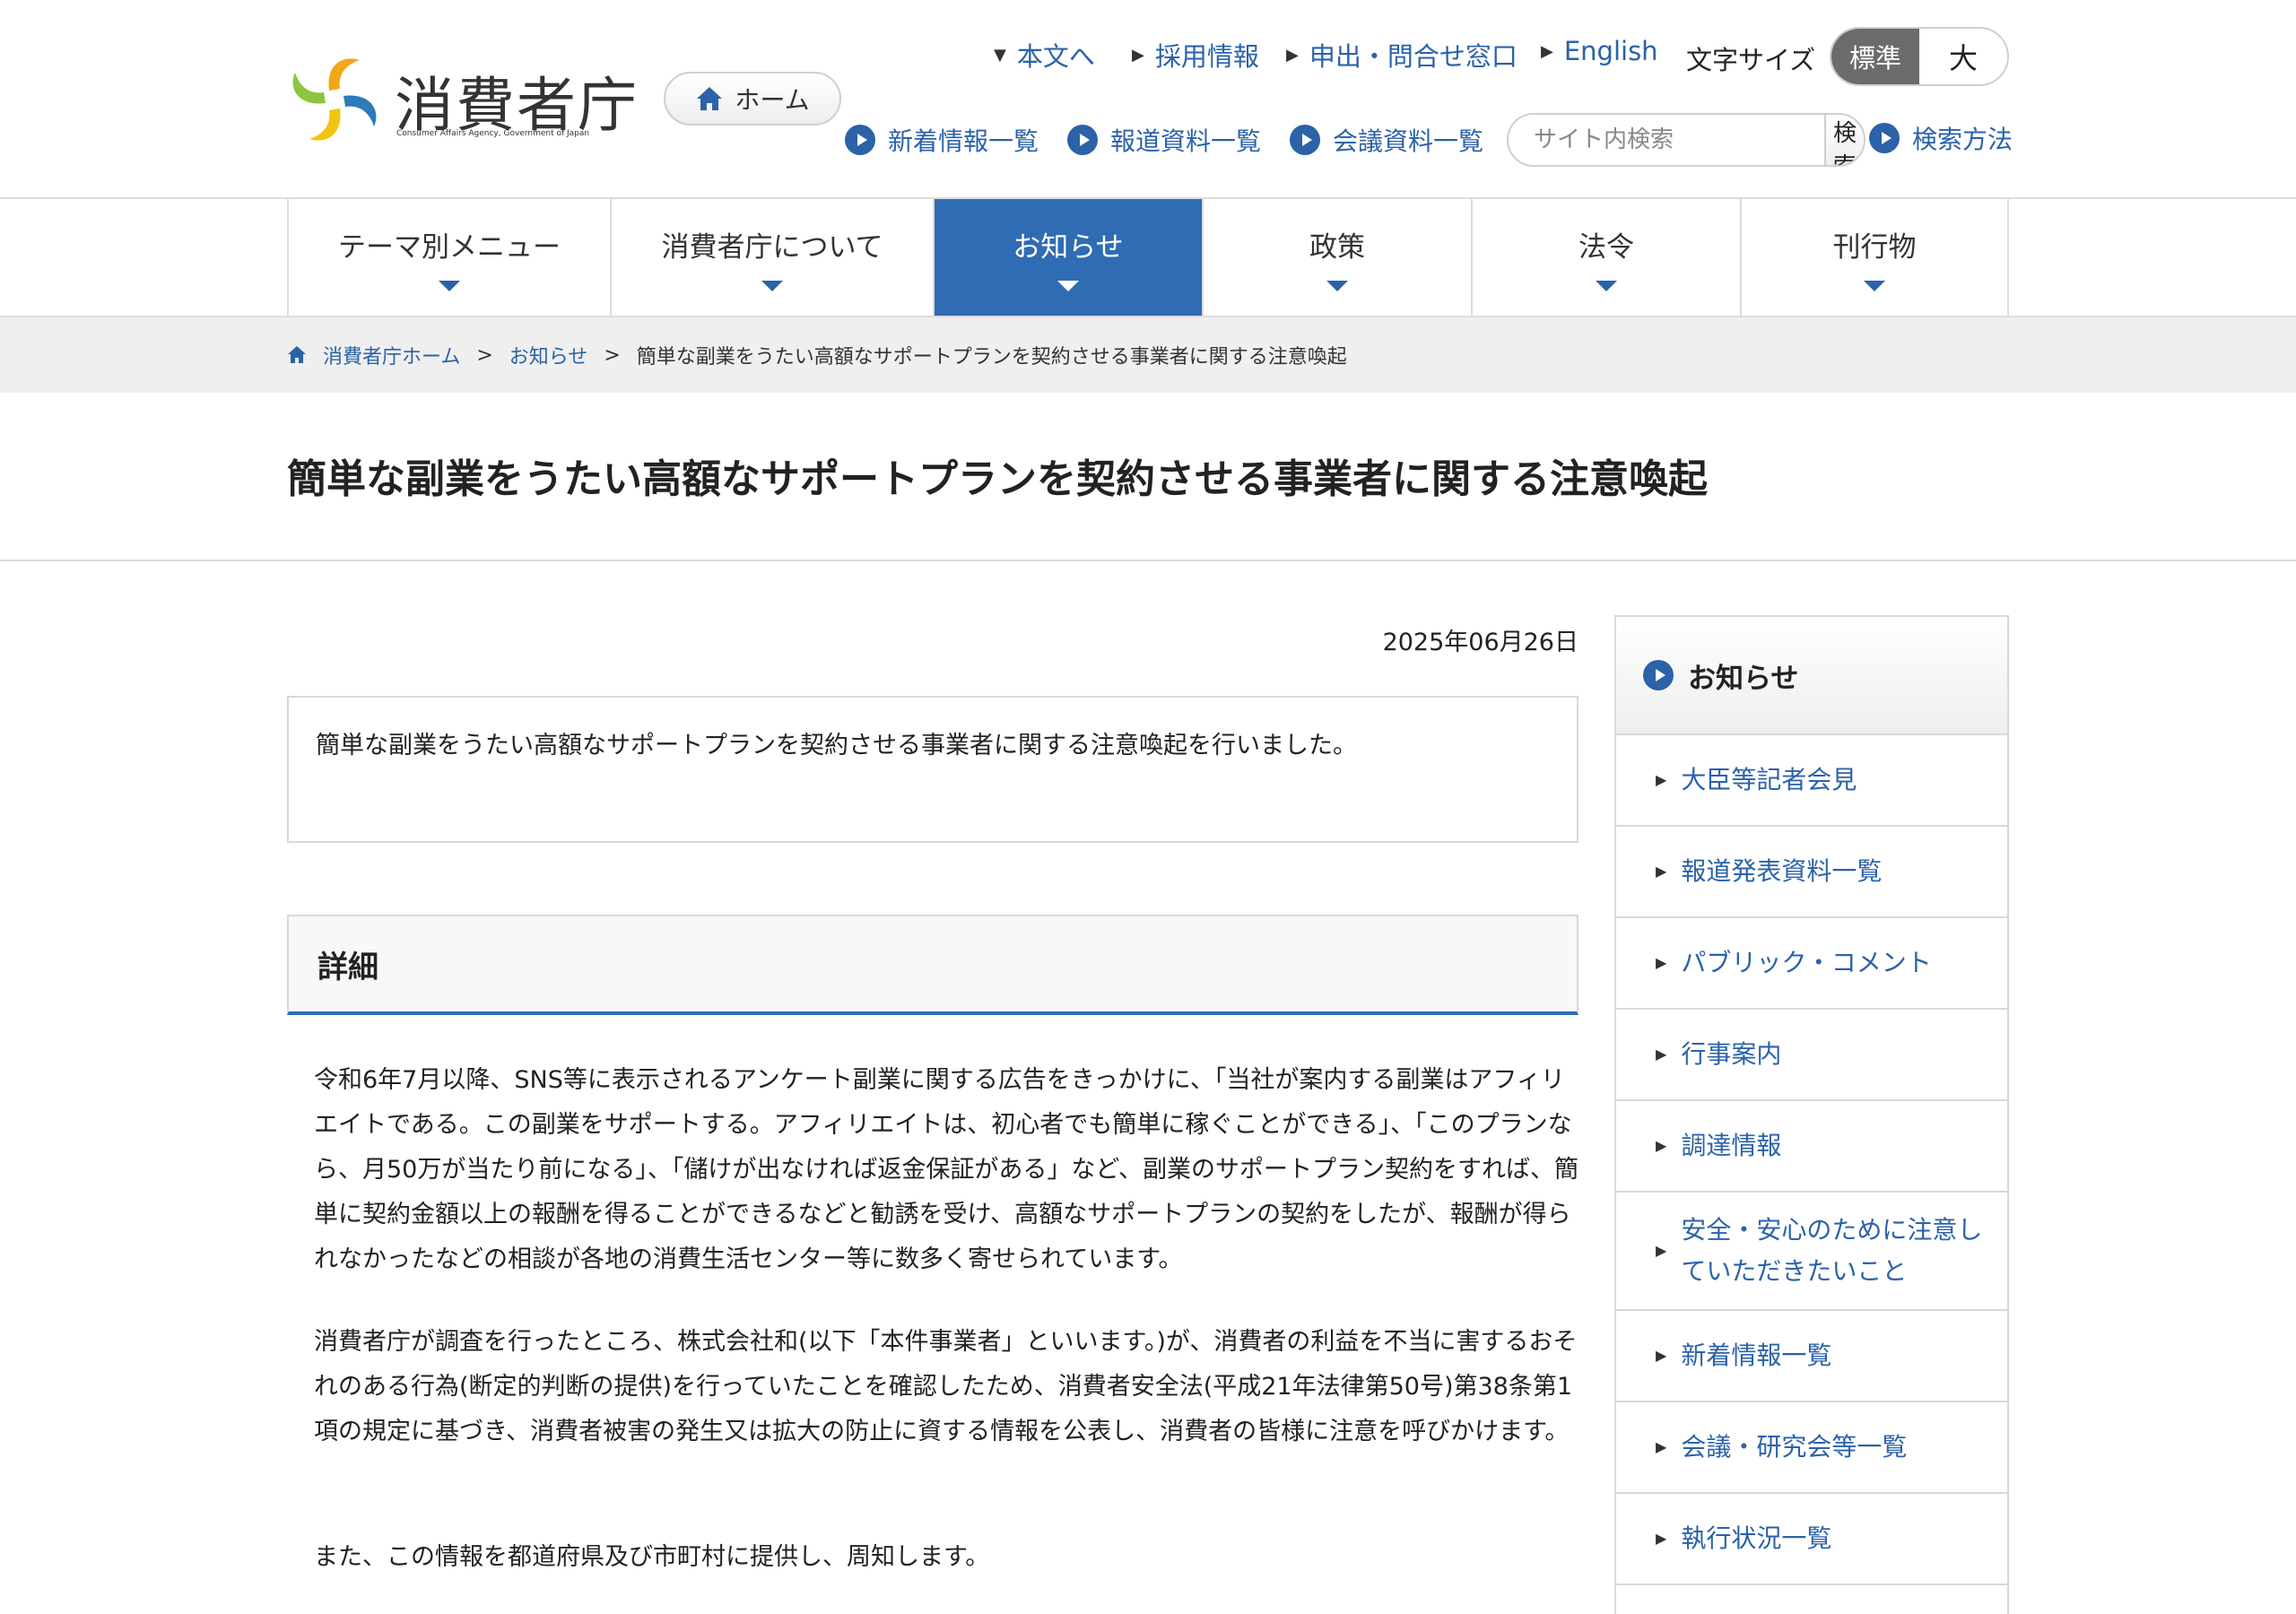 The width and height of the screenshot is (2296, 1614). What do you see at coordinates (932, 965) in the screenshot?
I see `detail-heading: 詳細` at bounding box center [932, 965].